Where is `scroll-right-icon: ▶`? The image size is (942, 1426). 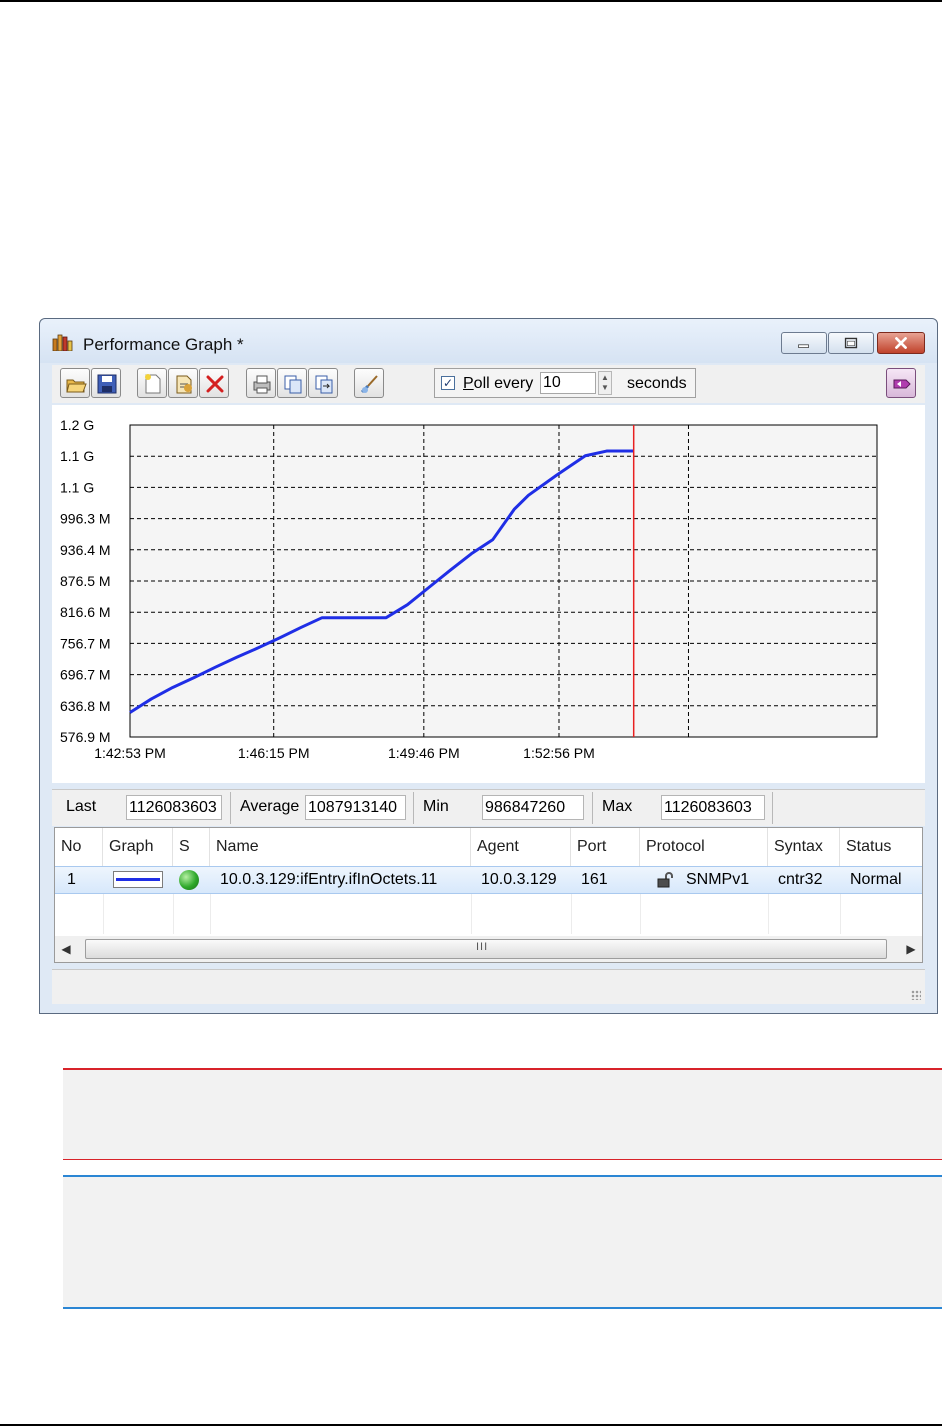 scroll-right-icon: ▶ is located at coordinates (911, 949).